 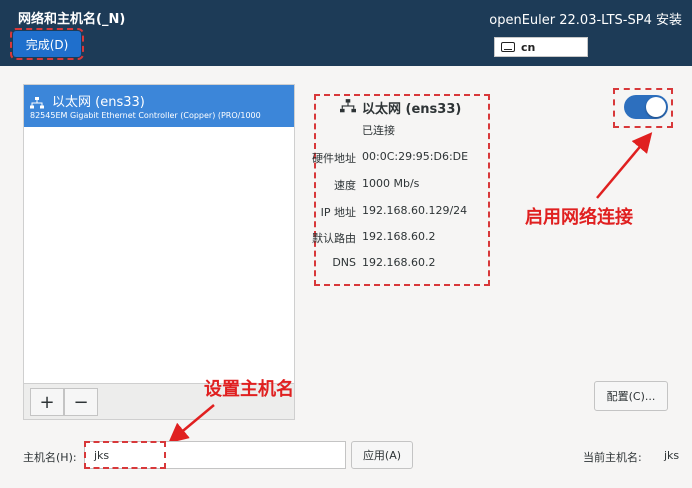 I want to click on connection-name: 以太网 (ens33), so click(x=98, y=102).